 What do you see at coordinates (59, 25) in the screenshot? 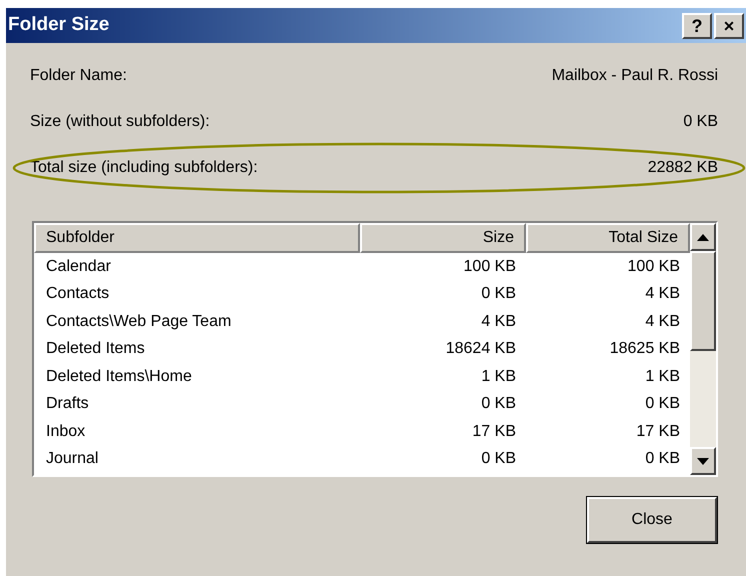
I see `window-title: Folder Size` at bounding box center [59, 25].